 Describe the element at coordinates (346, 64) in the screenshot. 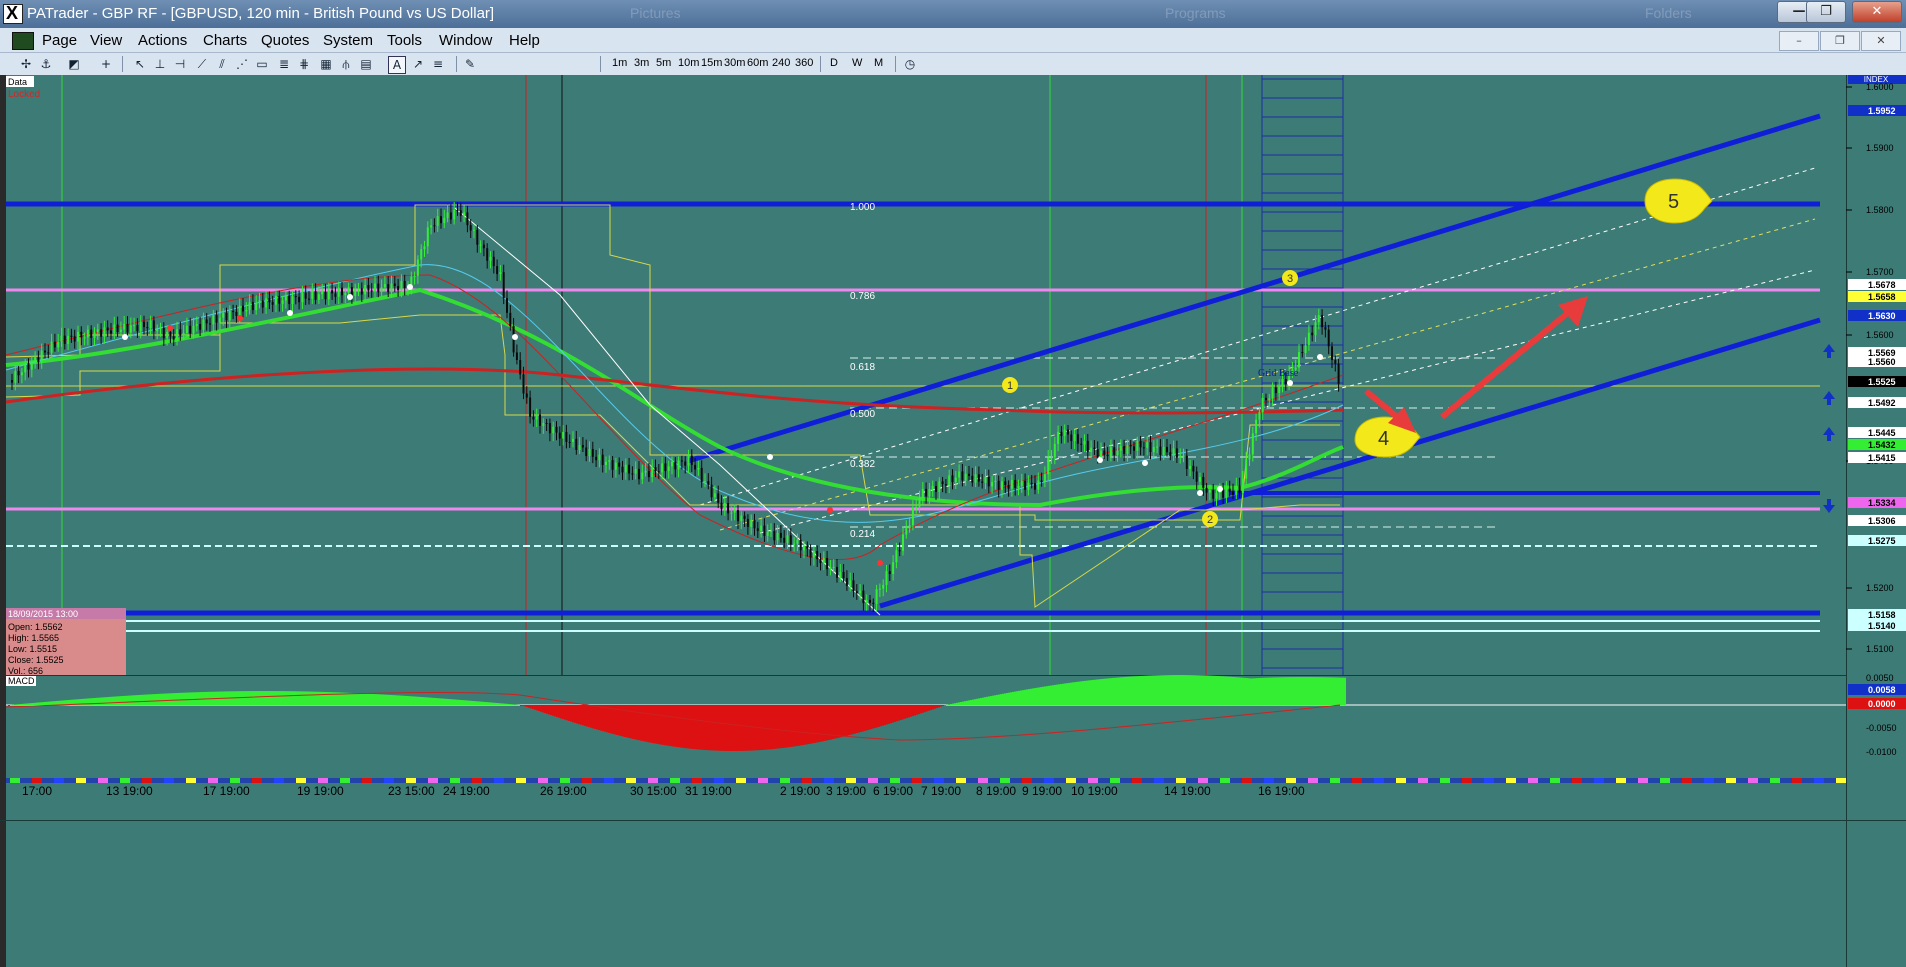

I see `pitchfork-tool-icon: ⫛` at that location.